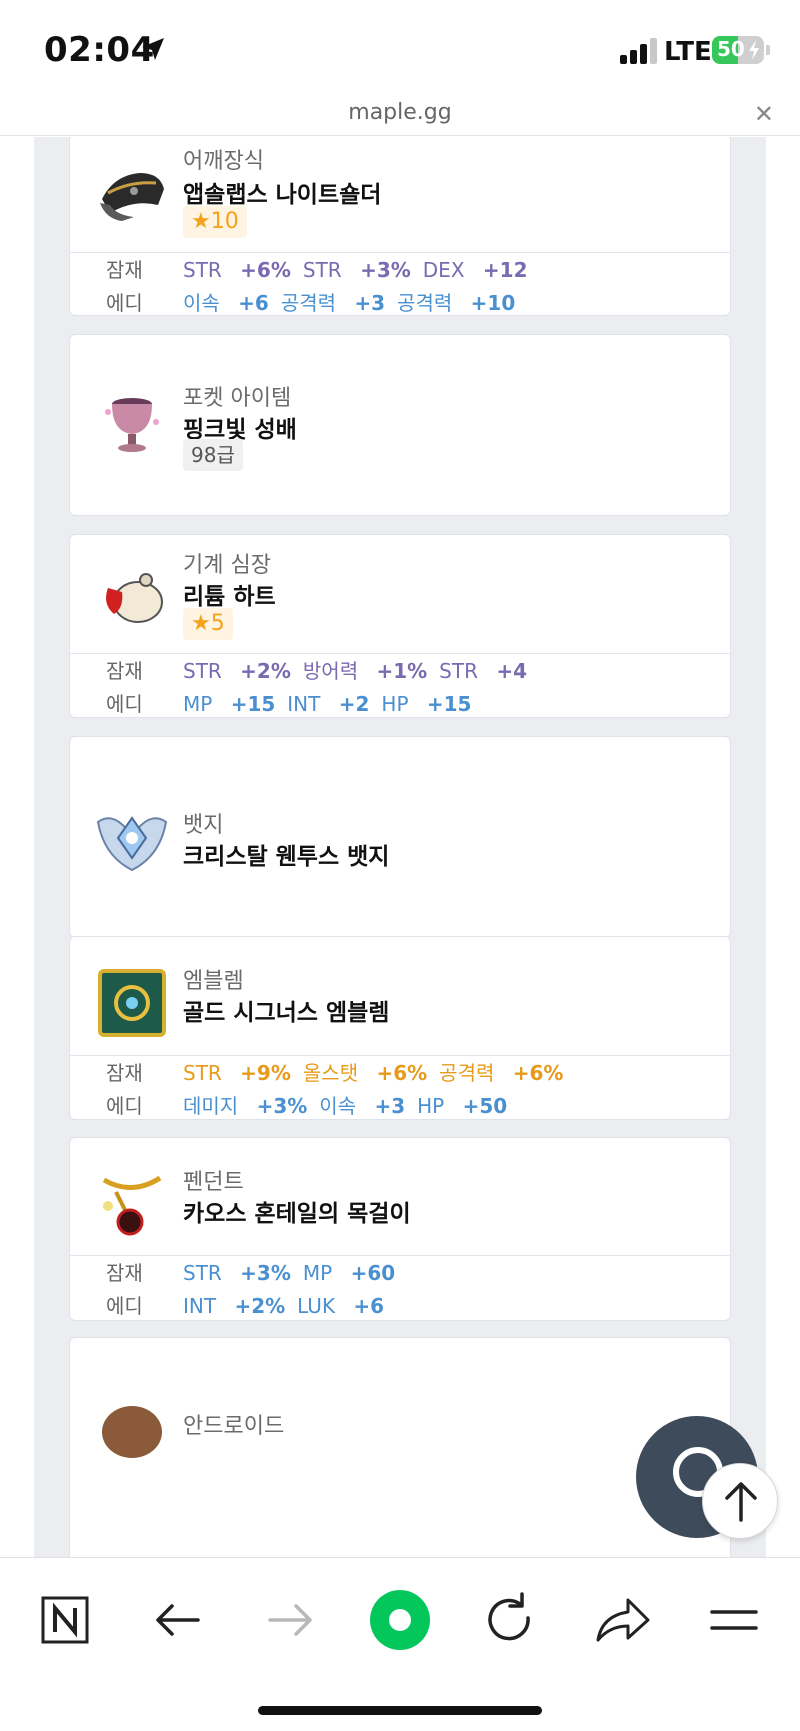 The image size is (800, 1731). What do you see at coordinates (400, 425) in the screenshot?
I see `equipment-card-pocket: 포켓 아이템 핑크빛 성배 98급` at bounding box center [400, 425].